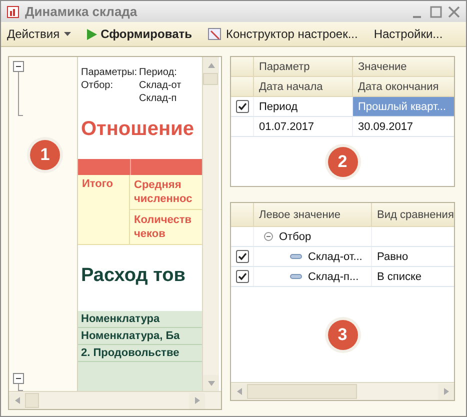  What do you see at coordinates (140, 353) in the screenshot?
I see `table-cell: 2. Продовольстве` at bounding box center [140, 353].